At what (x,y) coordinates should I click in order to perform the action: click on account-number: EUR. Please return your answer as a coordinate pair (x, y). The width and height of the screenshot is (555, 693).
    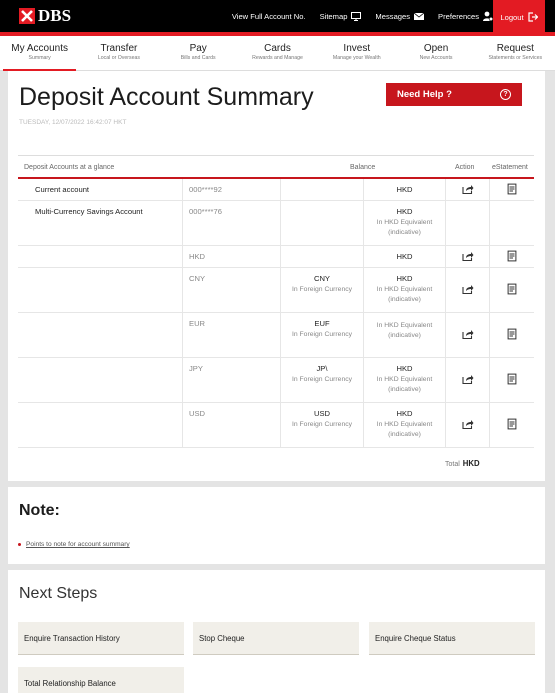
    Looking at the image, I should click on (231, 335).